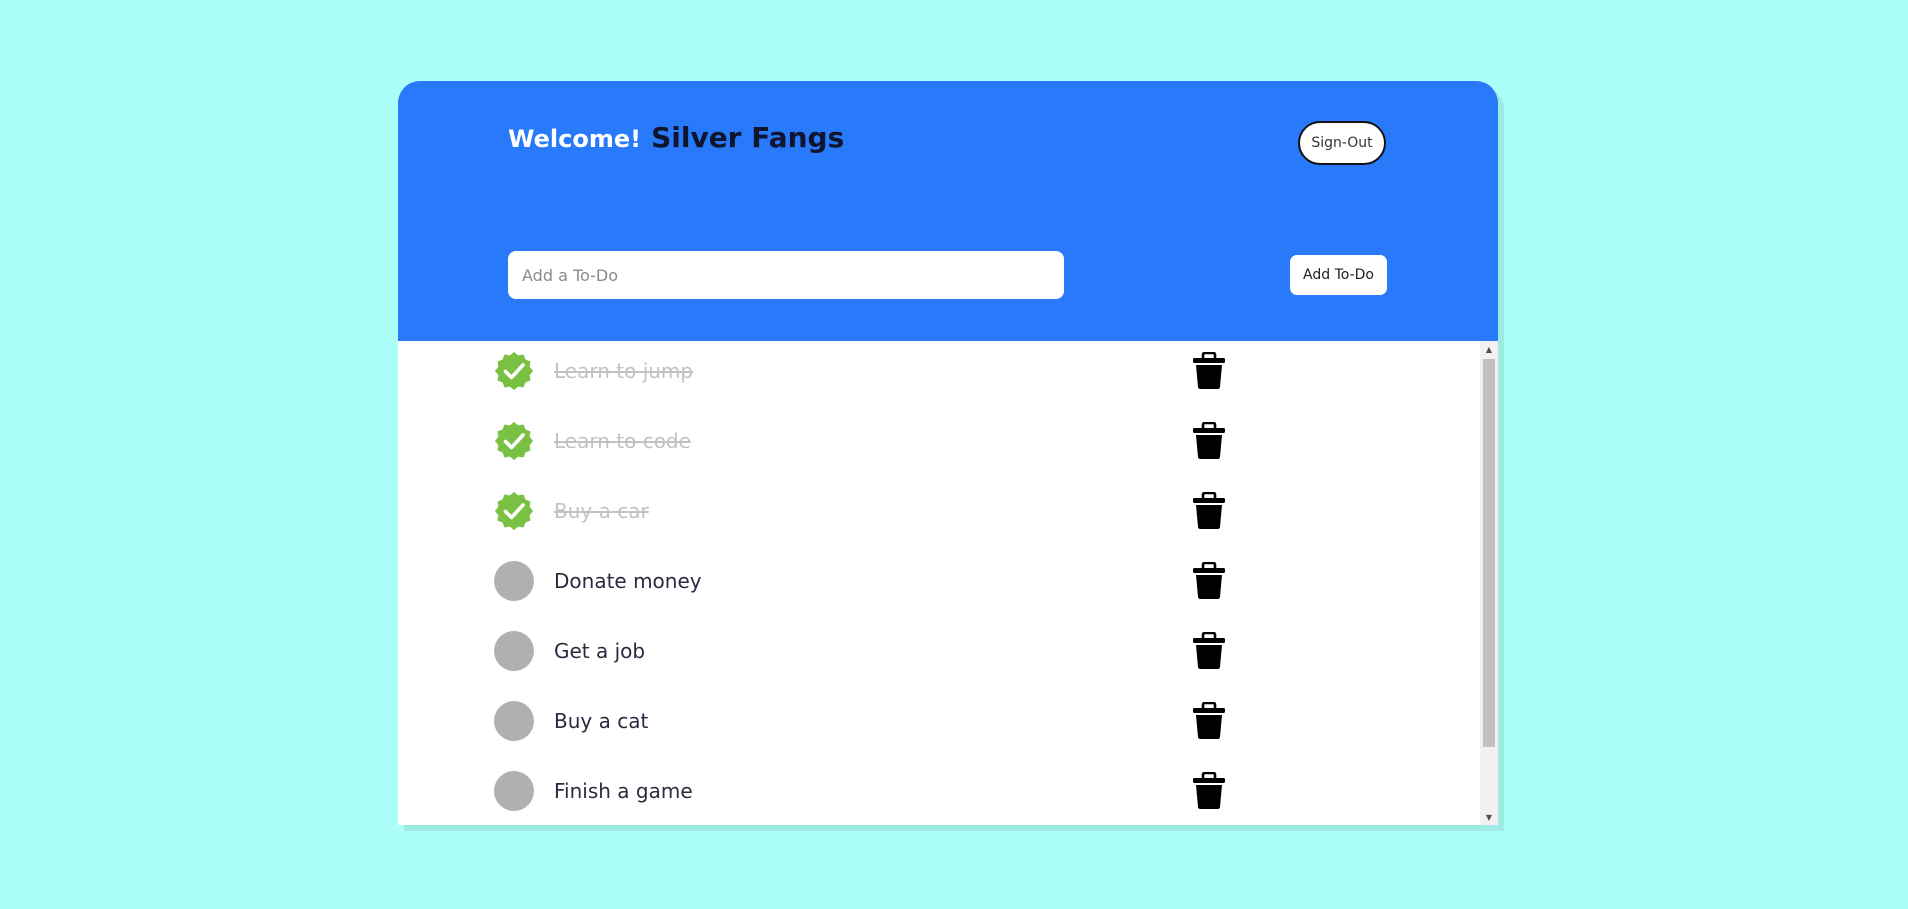 Image resolution: width=1908 pixels, height=909 pixels. Describe the element at coordinates (1489, 817) in the screenshot. I see `scroll-down-arrow-icon: ▼` at that location.